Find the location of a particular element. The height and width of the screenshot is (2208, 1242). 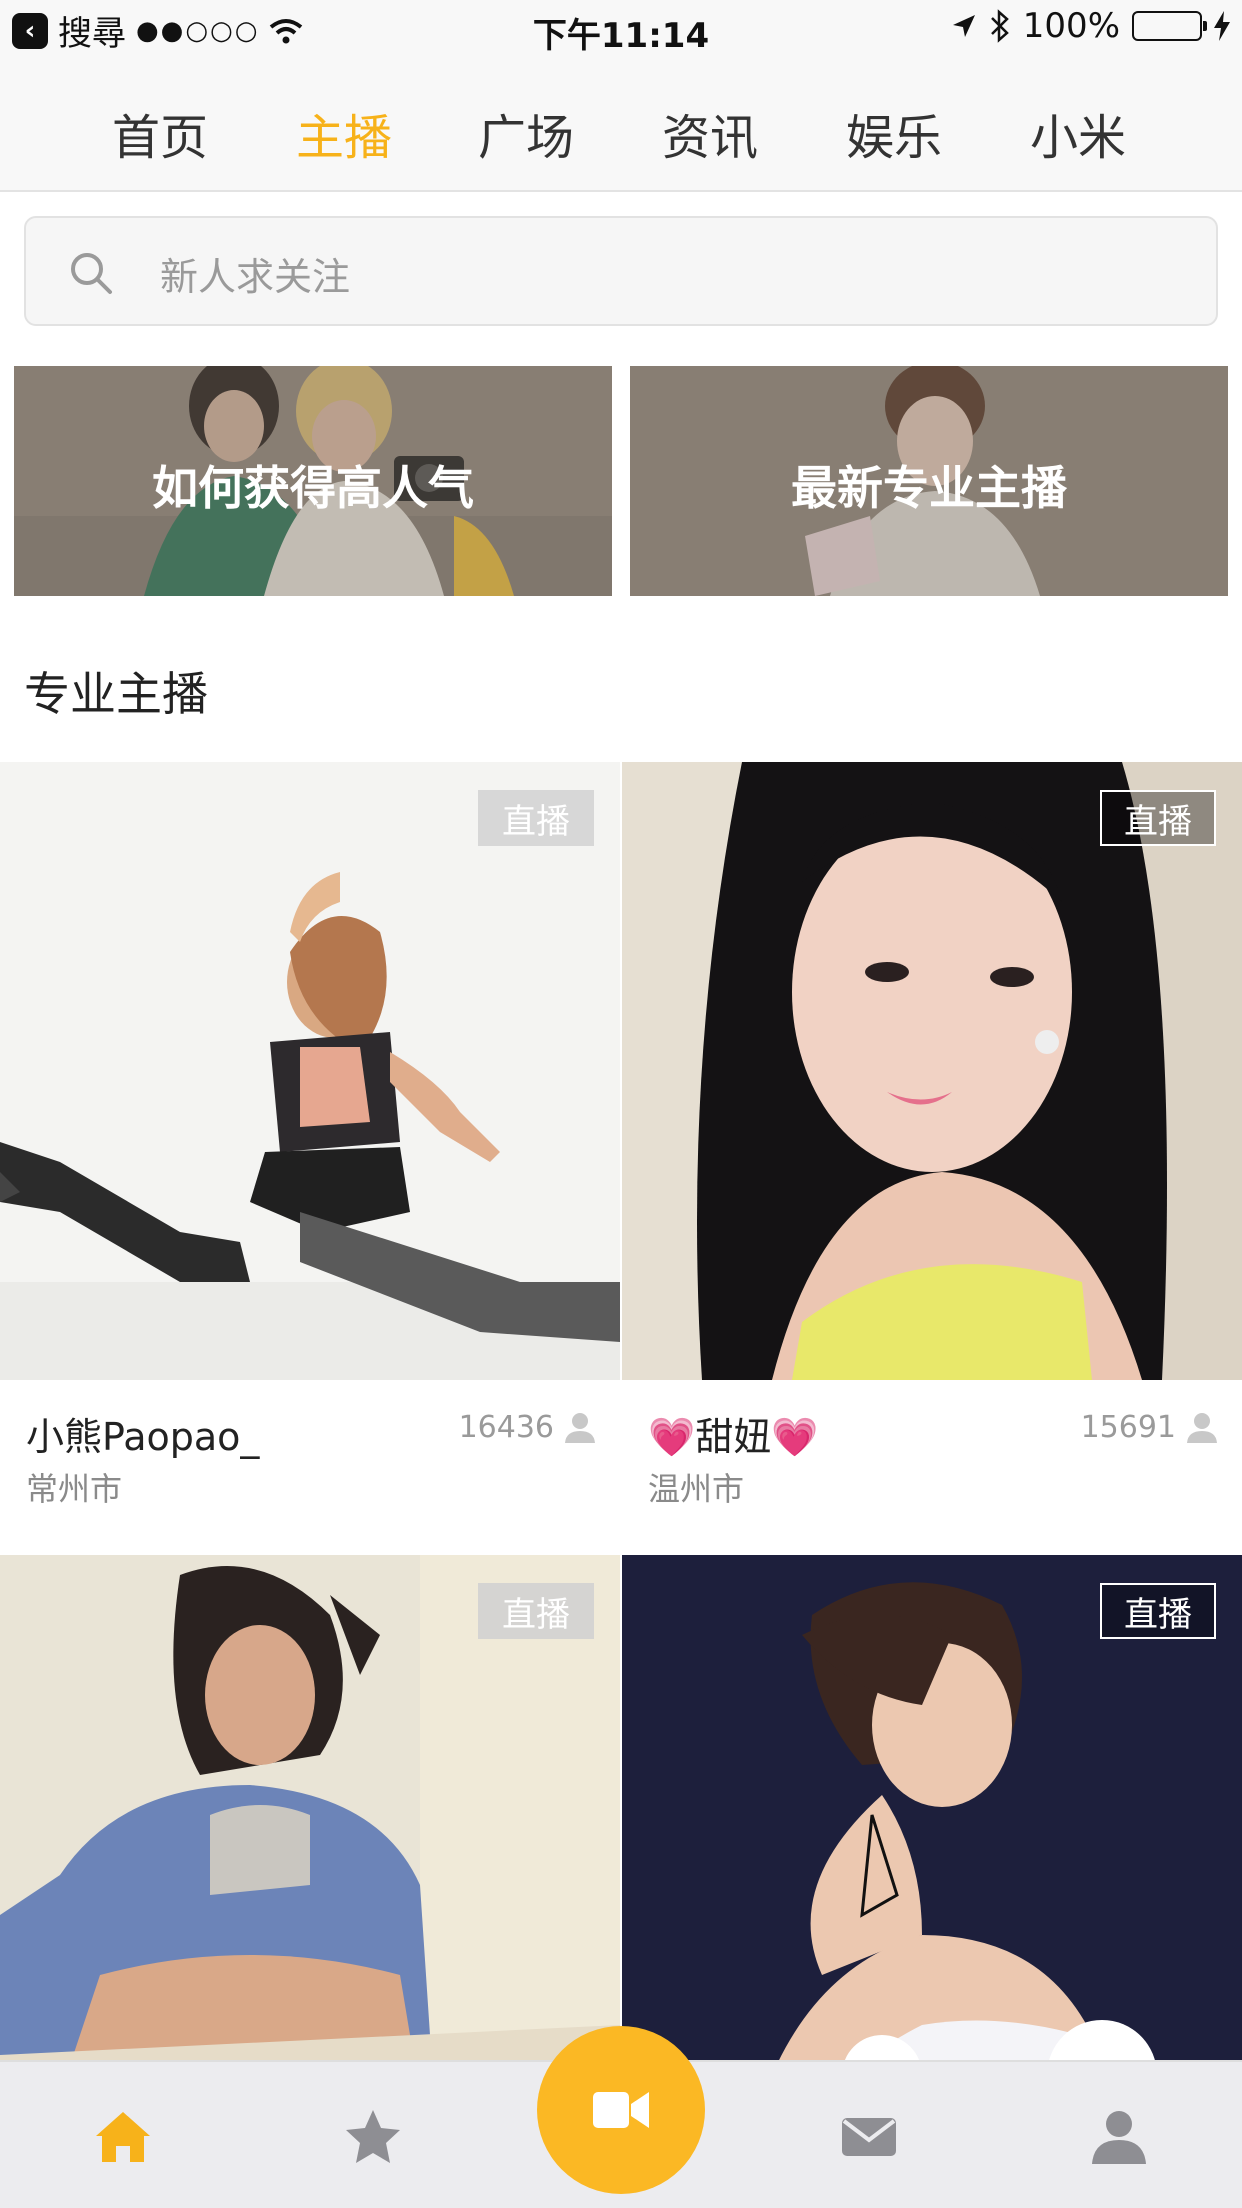

mail-icon is located at coordinates (869, 2137).